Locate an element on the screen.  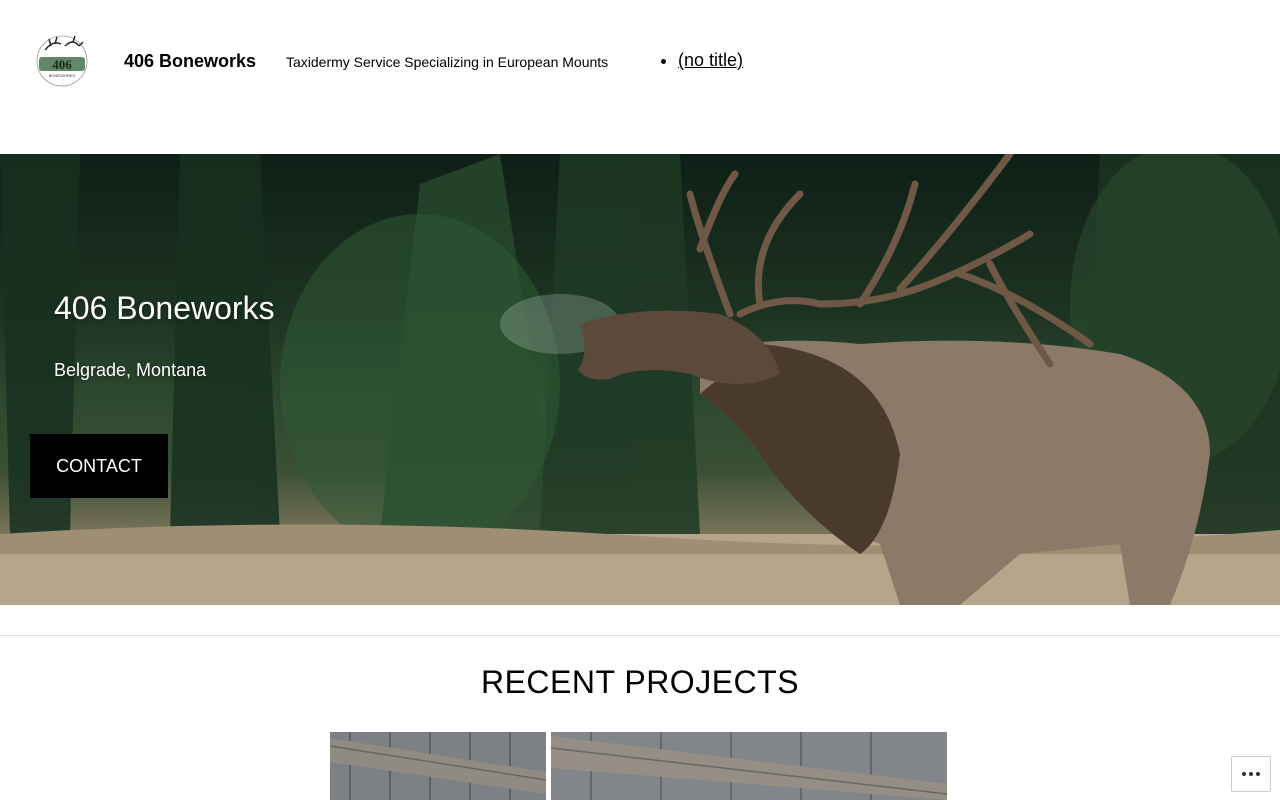
section-divider is located at coordinates (640, 635).